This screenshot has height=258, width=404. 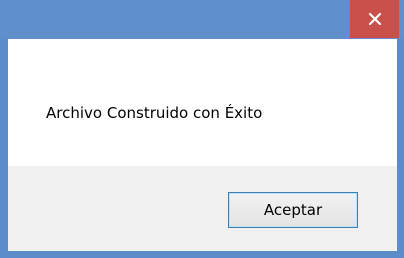 What do you see at coordinates (154, 113) in the screenshot?
I see `message-text: Archivo Construido con Éxito` at bounding box center [154, 113].